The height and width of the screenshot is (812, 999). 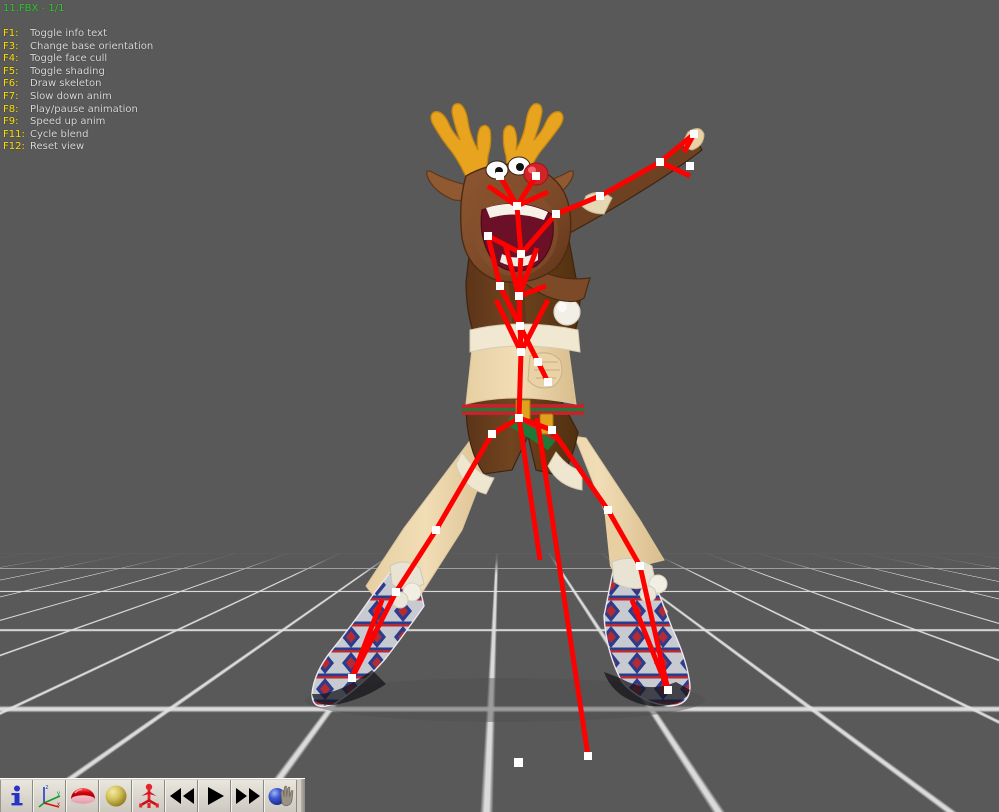 I want to click on shortcut-row: F1: Toggle info text, so click(x=163, y=34).